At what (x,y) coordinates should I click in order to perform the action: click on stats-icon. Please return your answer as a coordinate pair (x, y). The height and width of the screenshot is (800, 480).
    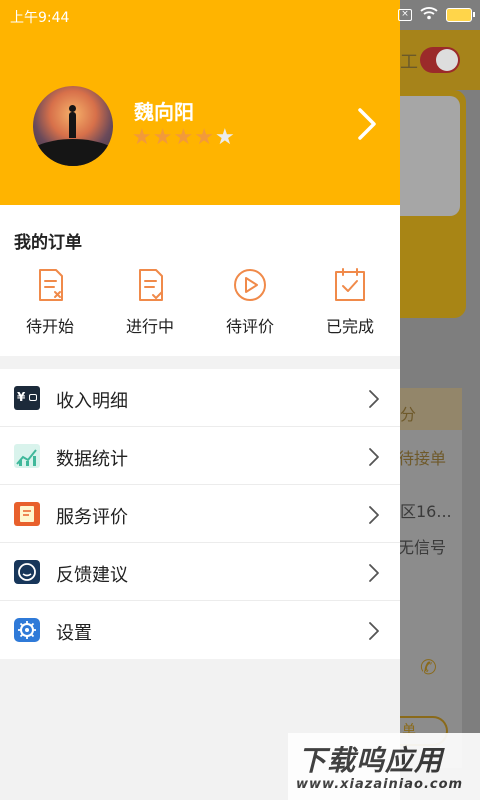
    Looking at the image, I should click on (27, 456).